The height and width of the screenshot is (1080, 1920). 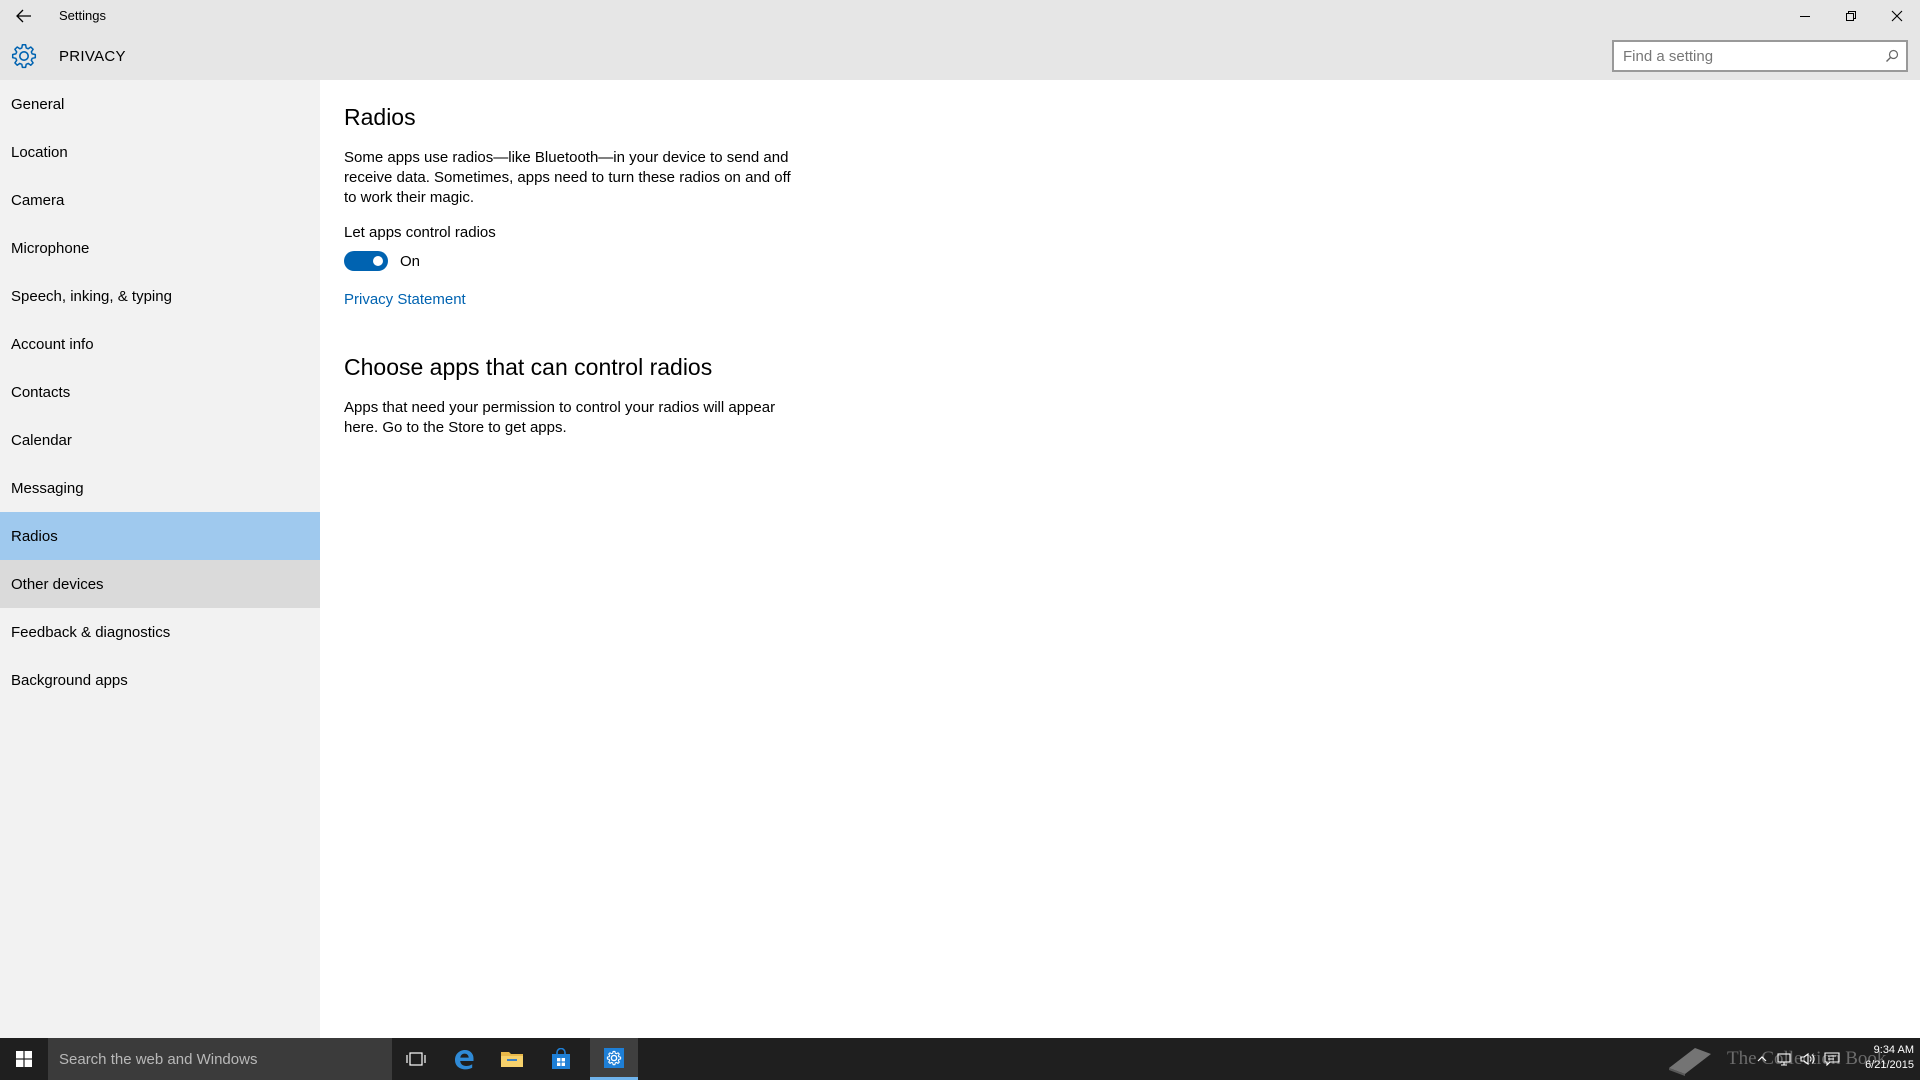 What do you see at coordinates (158, 1059) in the screenshot?
I see `taskbar-search-placeholder: Search the web and Windows` at bounding box center [158, 1059].